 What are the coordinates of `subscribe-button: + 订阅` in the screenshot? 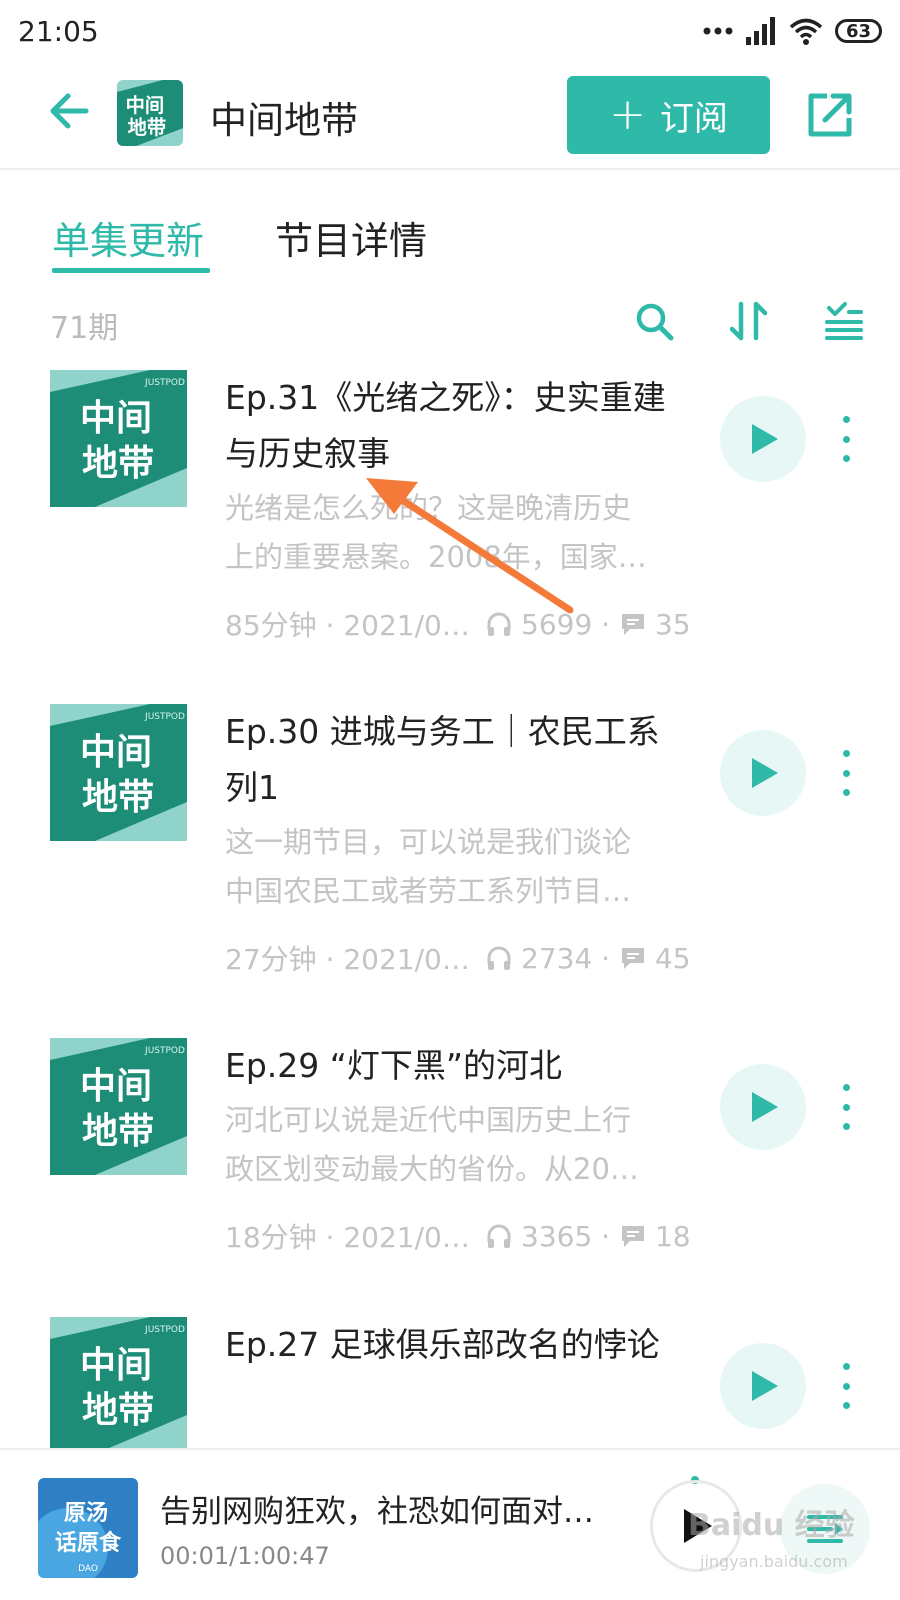 It's located at (668, 115).